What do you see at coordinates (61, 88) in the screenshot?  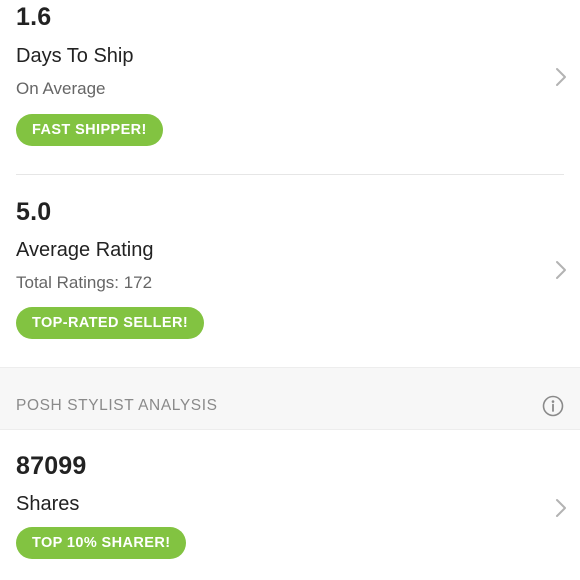 I see `days-to-ship-subtitle: On Average` at bounding box center [61, 88].